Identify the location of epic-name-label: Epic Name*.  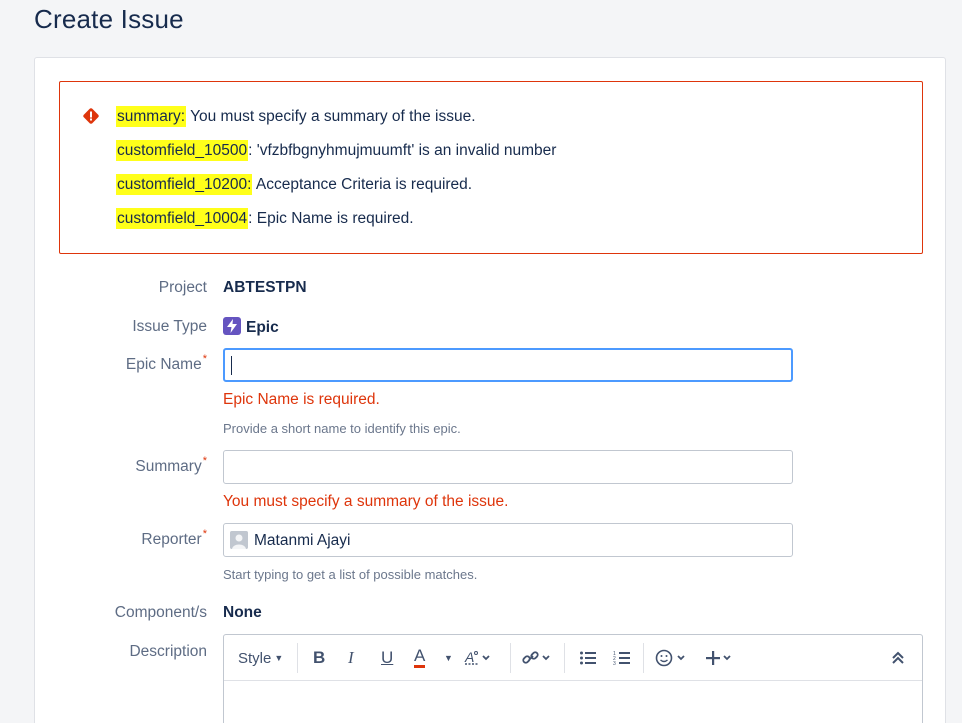
(166, 363).